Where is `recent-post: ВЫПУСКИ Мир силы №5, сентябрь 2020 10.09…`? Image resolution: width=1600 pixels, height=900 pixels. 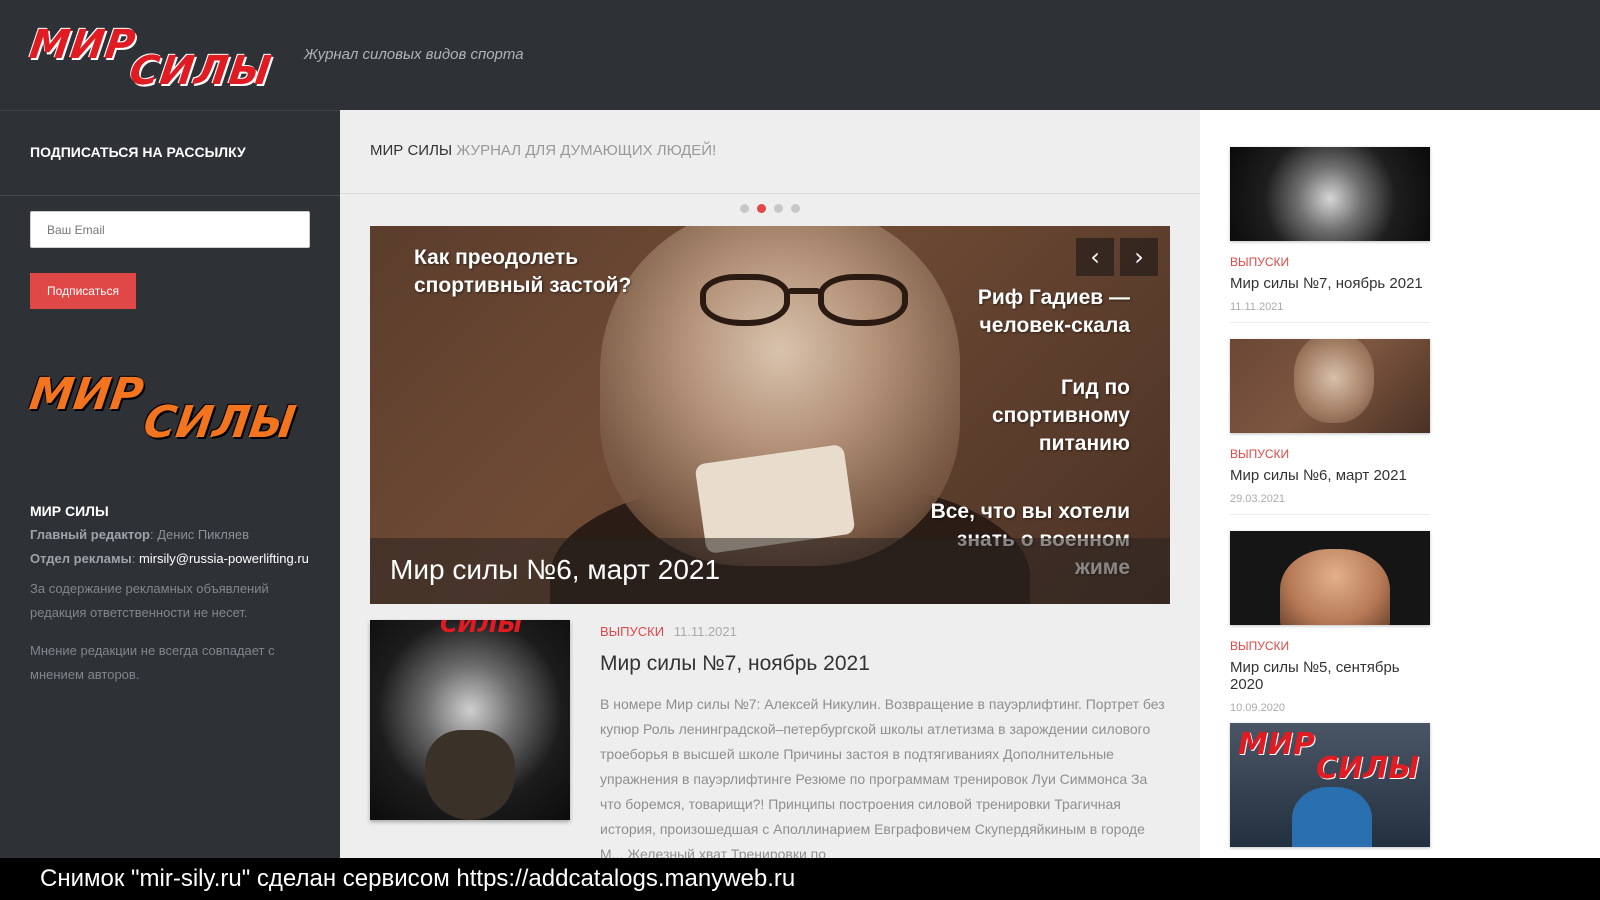 recent-post: ВЫПУСКИ Мир силы №5, сентябрь 2020 10.09… is located at coordinates (1330, 627).